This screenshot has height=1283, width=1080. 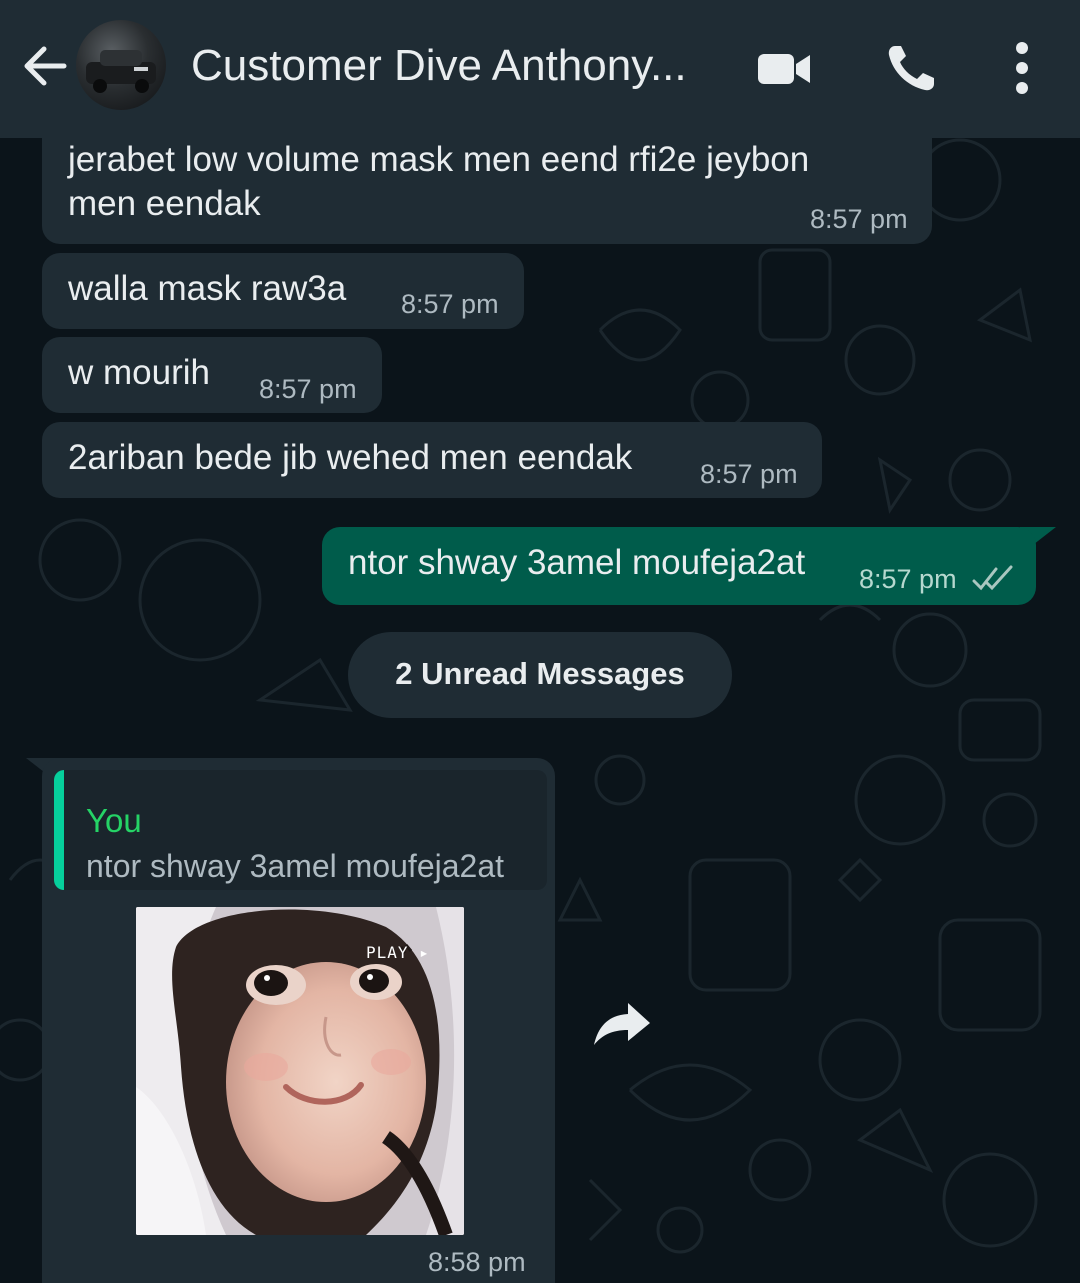 What do you see at coordinates (477, 1262) in the screenshot?
I see `message-time: 8:58 pm` at bounding box center [477, 1262].